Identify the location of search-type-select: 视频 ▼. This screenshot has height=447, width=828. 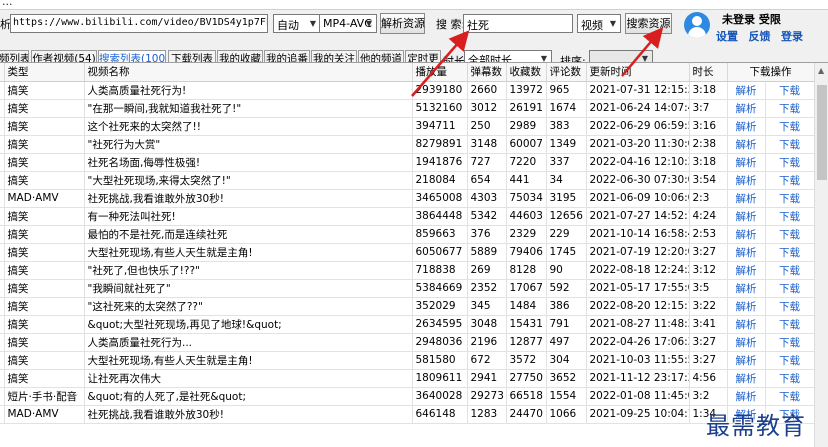
(599, 23).